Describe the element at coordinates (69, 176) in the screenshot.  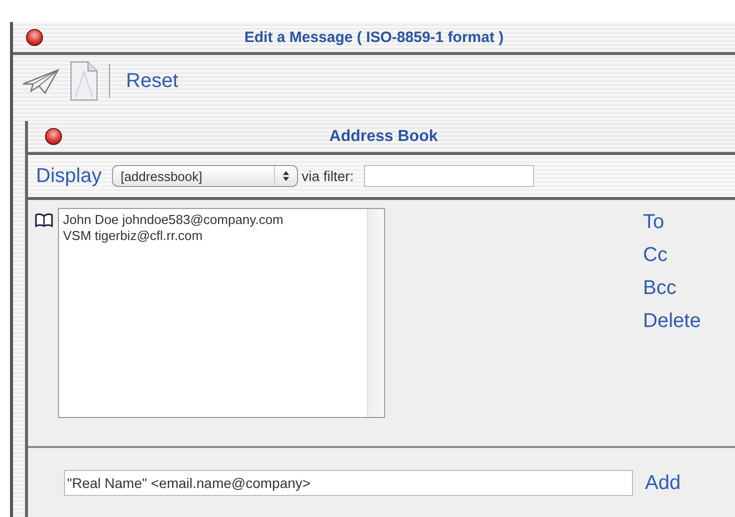
I see `display-label: Display` at that location.